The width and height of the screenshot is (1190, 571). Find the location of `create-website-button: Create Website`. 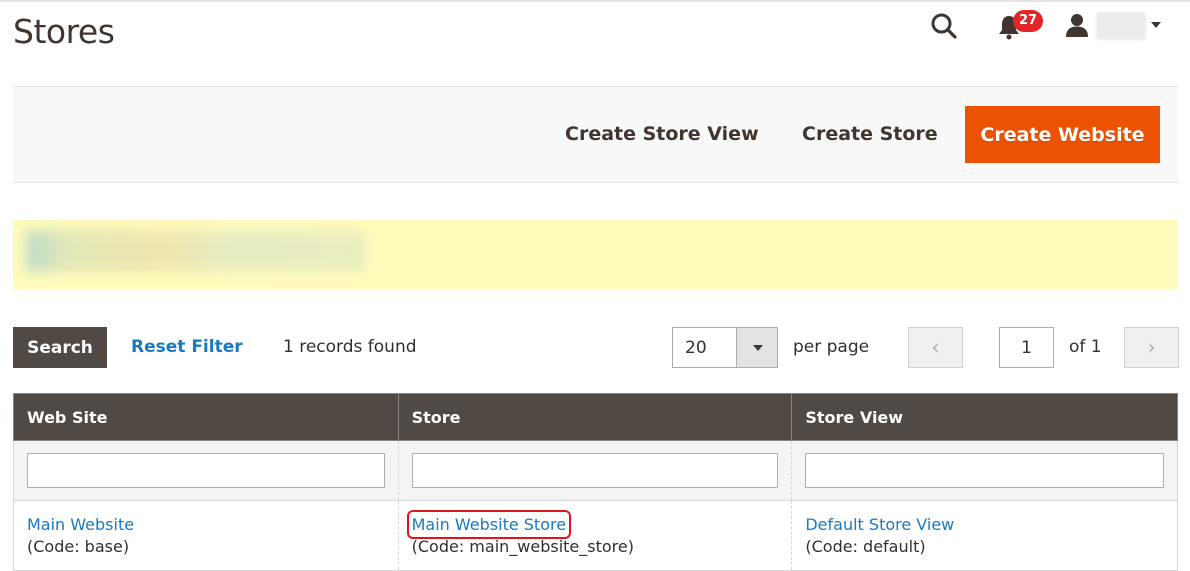

create-website-button: Create Website is located at coordinates (1062, 134).